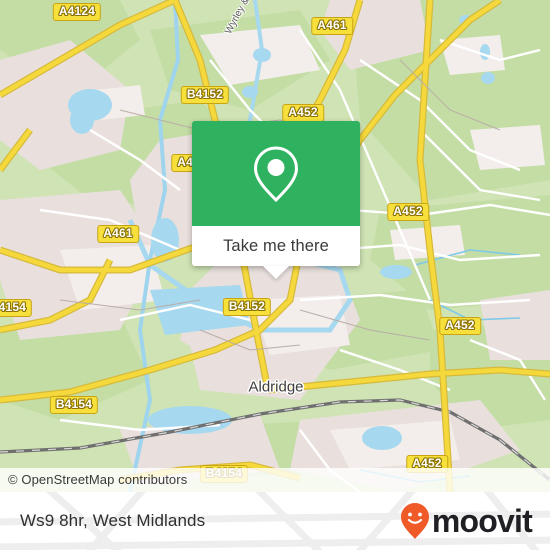  What do you see at coordinates (275, 480) in the screenshot?
I see `osm-attribution: © OpenStreetMap contributors` at bounding box center [275, 480].